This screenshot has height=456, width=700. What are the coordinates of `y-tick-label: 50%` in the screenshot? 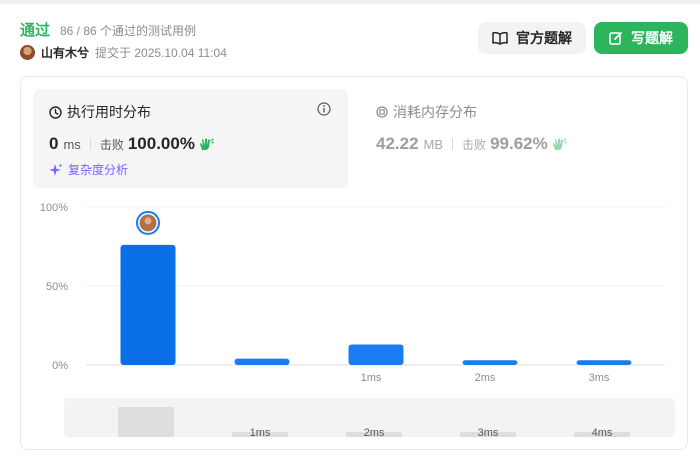 It's located at (57, 287).